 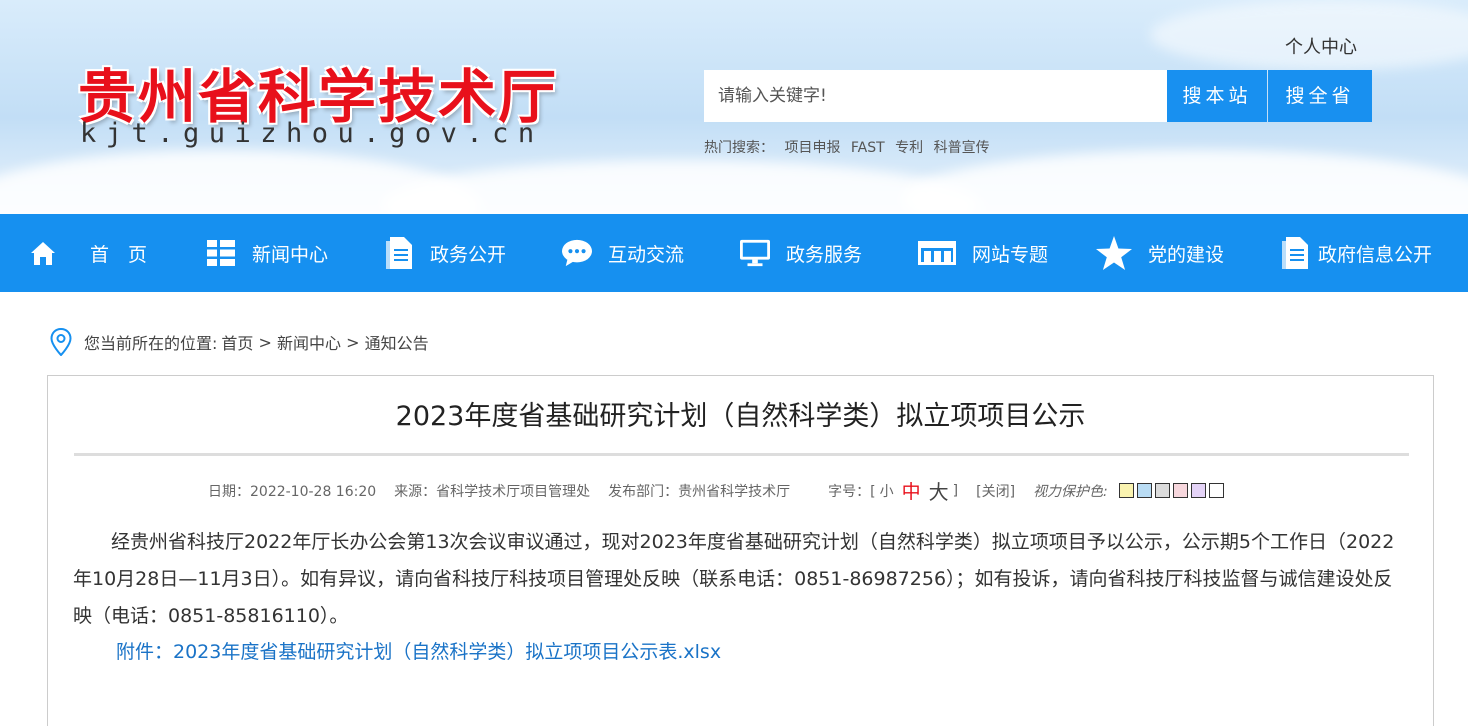 What do you see at coordinates (939, 490) in the screenshot?
I see `font-big-button: 大` at bounding box center [939, 490].